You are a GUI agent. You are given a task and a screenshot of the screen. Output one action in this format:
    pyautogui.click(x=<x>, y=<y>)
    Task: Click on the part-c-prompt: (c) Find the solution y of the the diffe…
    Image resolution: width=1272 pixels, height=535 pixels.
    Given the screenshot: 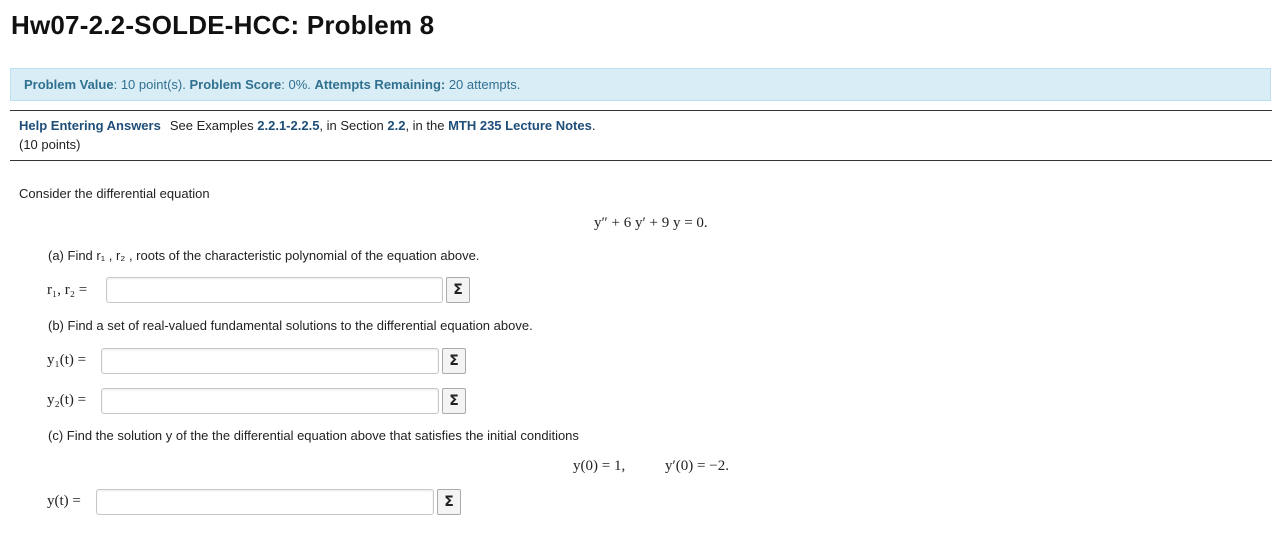 What is the action you would take?
    pyautogui.click(x=313, y=435)
    